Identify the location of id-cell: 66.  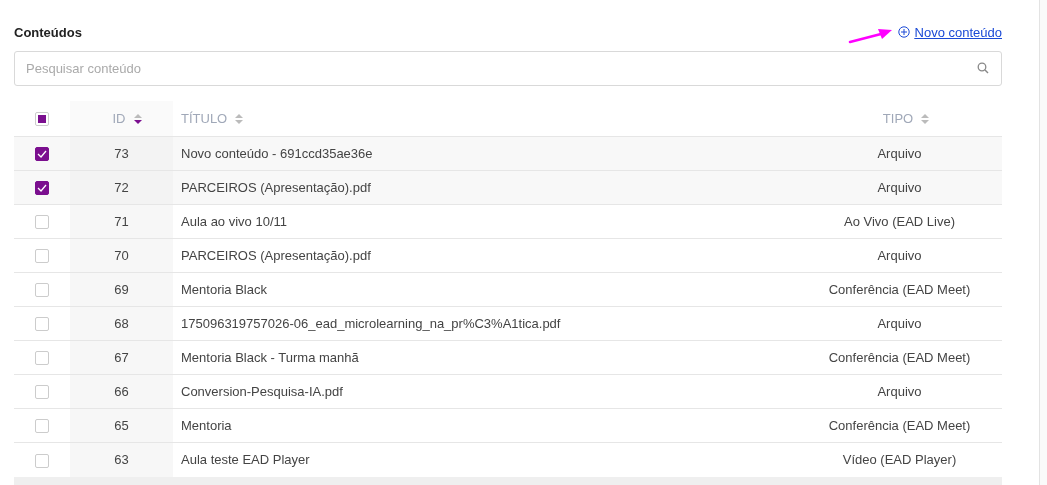
(121, 391).